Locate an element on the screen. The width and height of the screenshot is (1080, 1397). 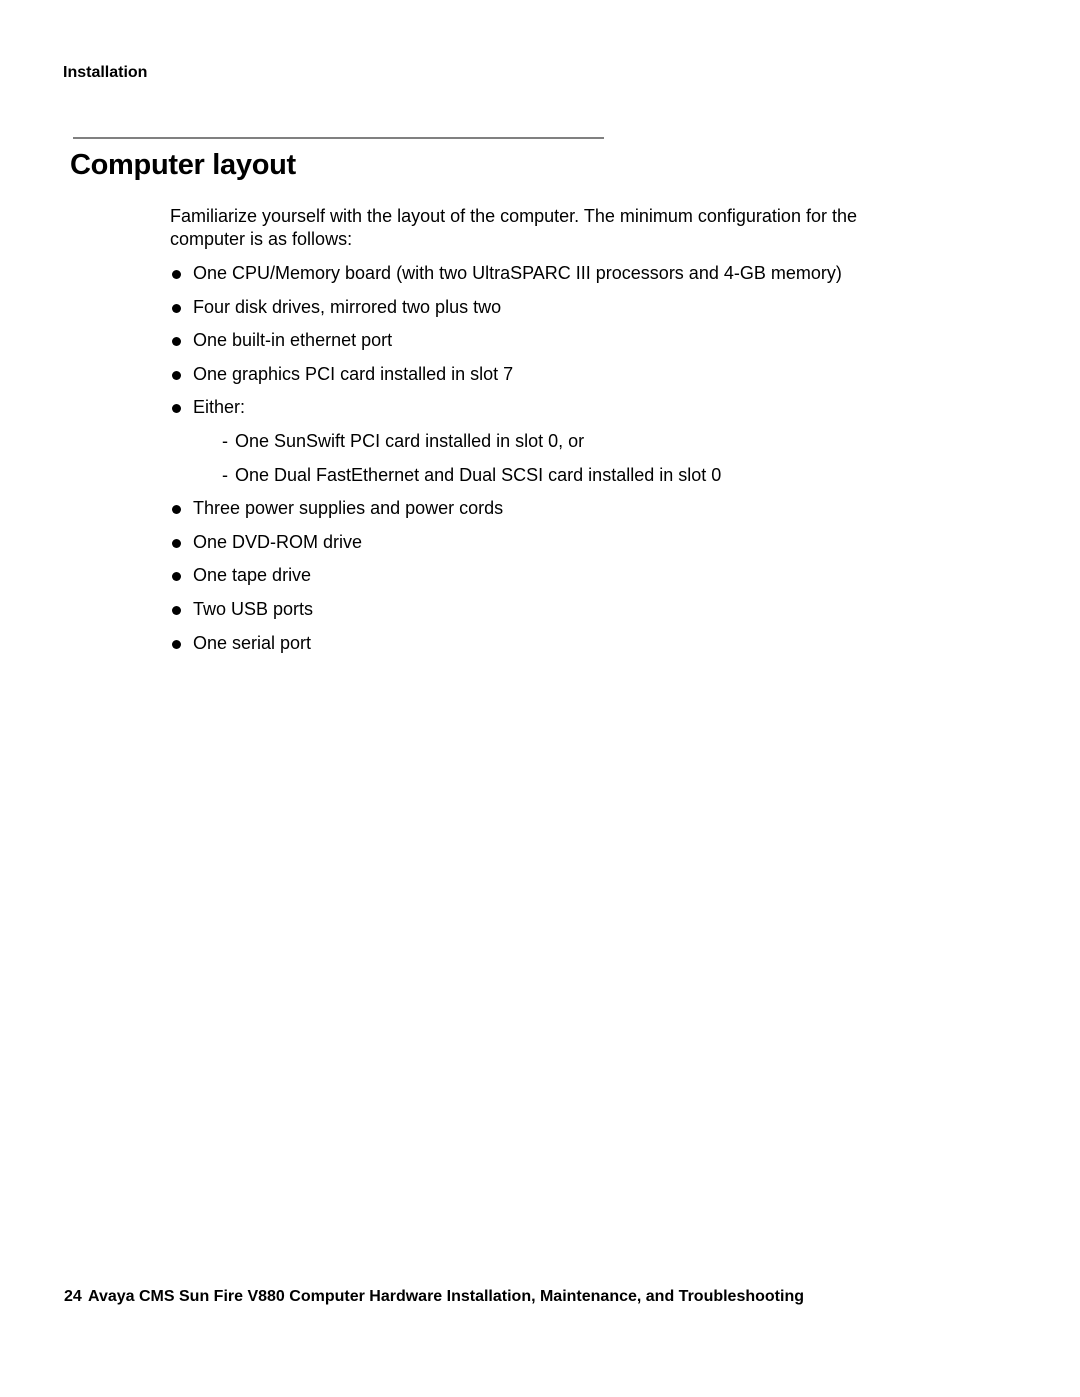
list-item-text: Two USB ports is located at coordinates (253, 608).